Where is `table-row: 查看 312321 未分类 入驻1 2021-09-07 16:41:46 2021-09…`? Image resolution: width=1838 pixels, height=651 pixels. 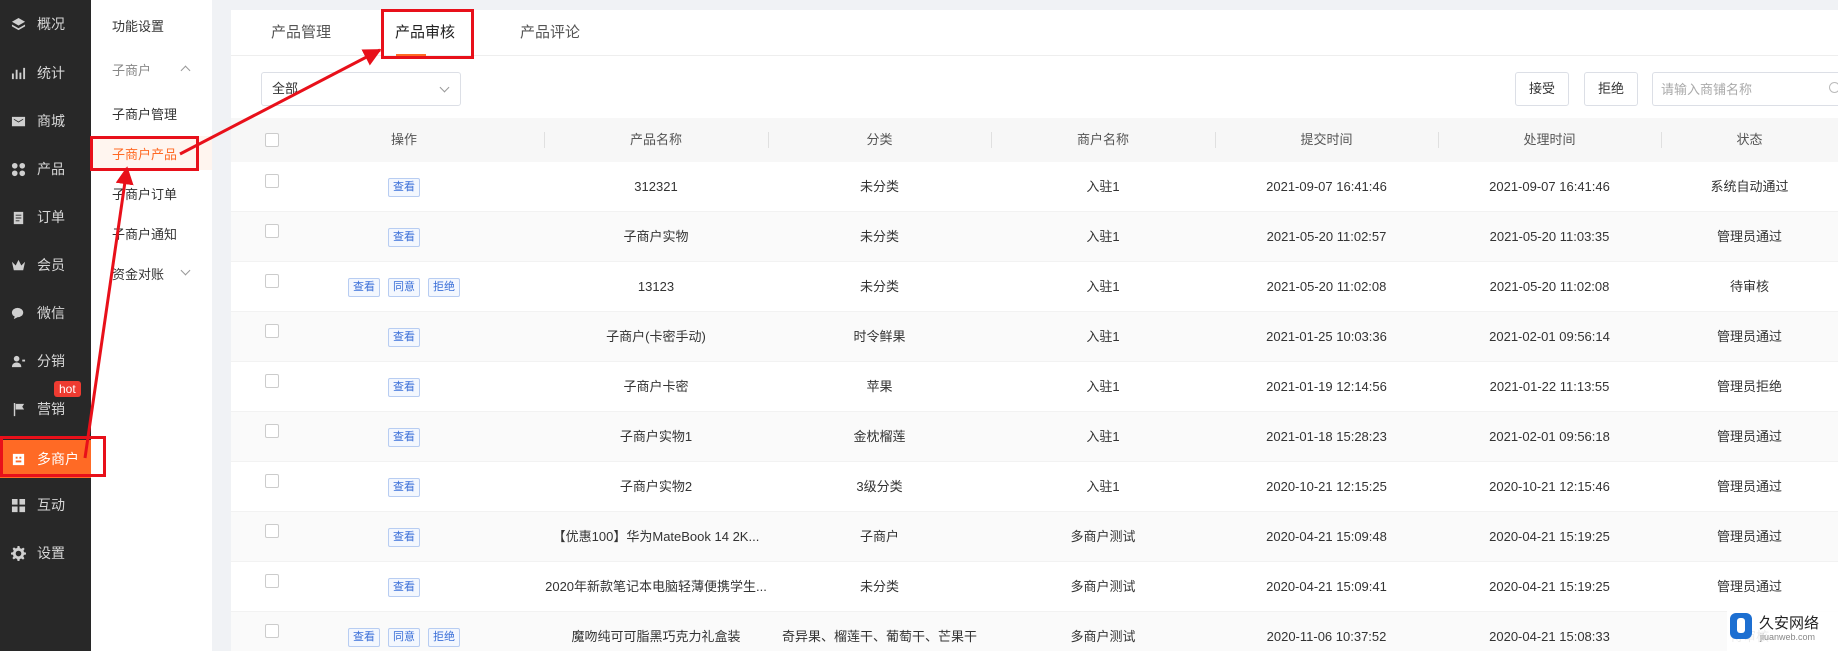
table-row: 查看 312321 未分类 入驻1 2021-09-07 16:41:46 2021-09… is located at coordinates (1034, 187).